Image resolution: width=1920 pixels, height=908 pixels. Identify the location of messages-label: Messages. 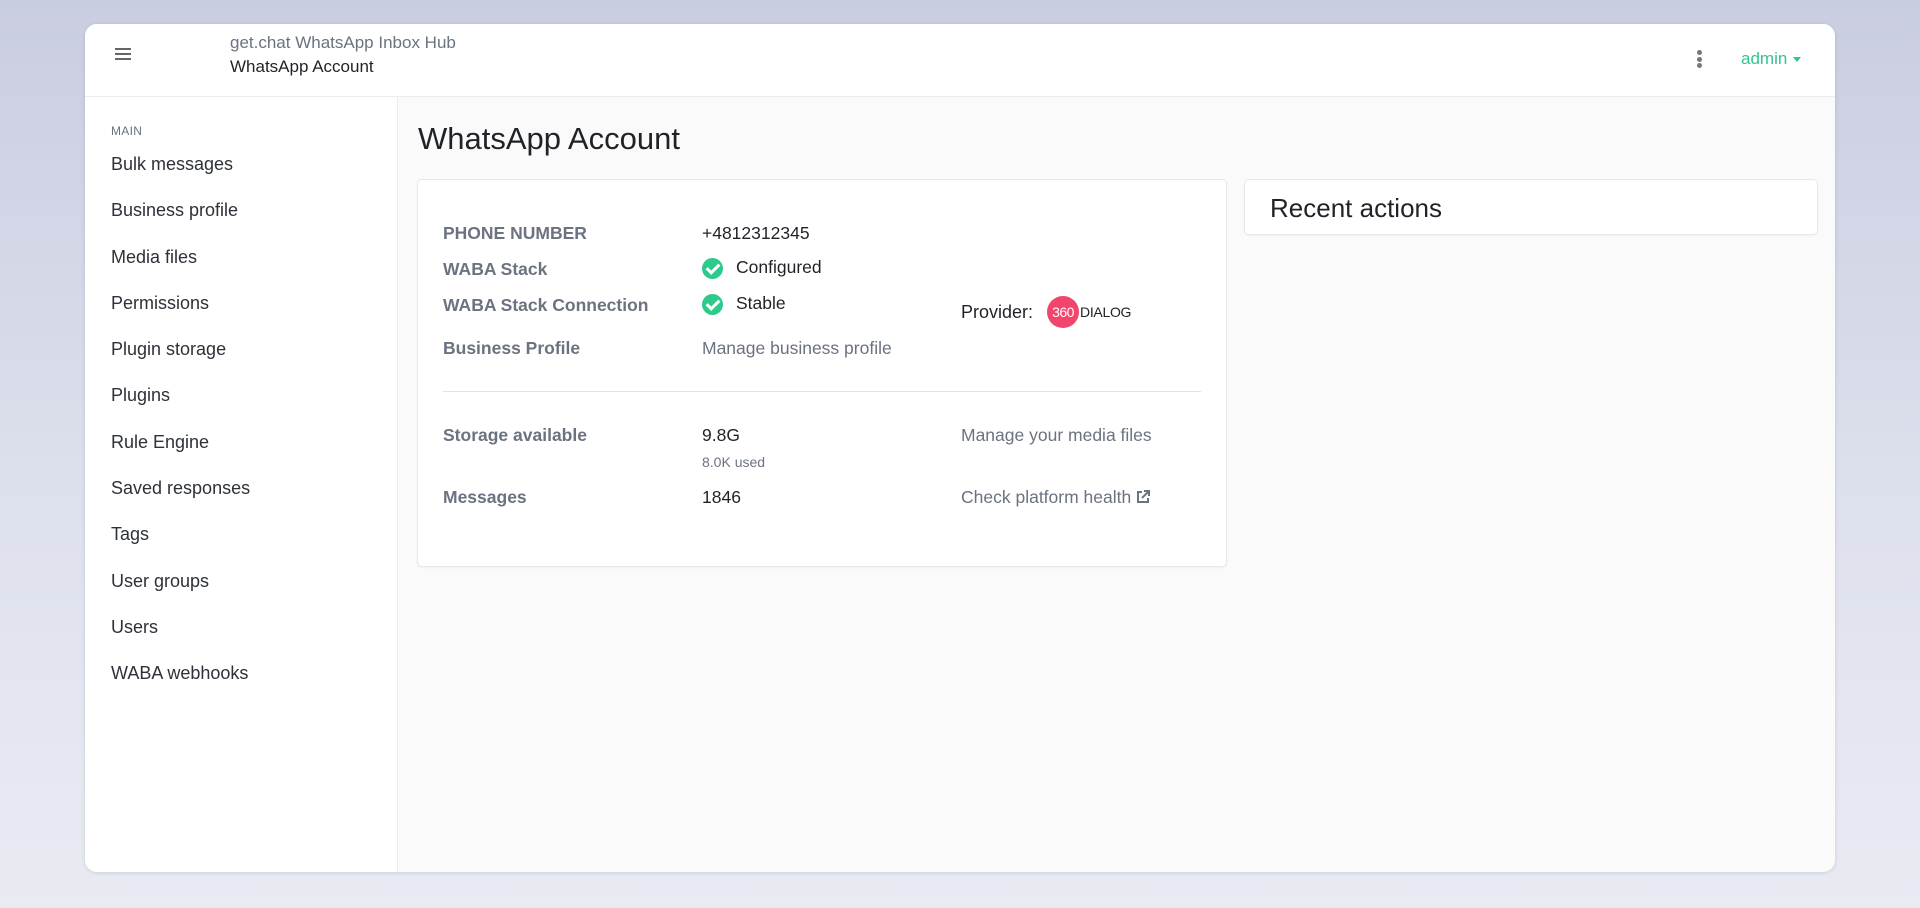
(485, 497).